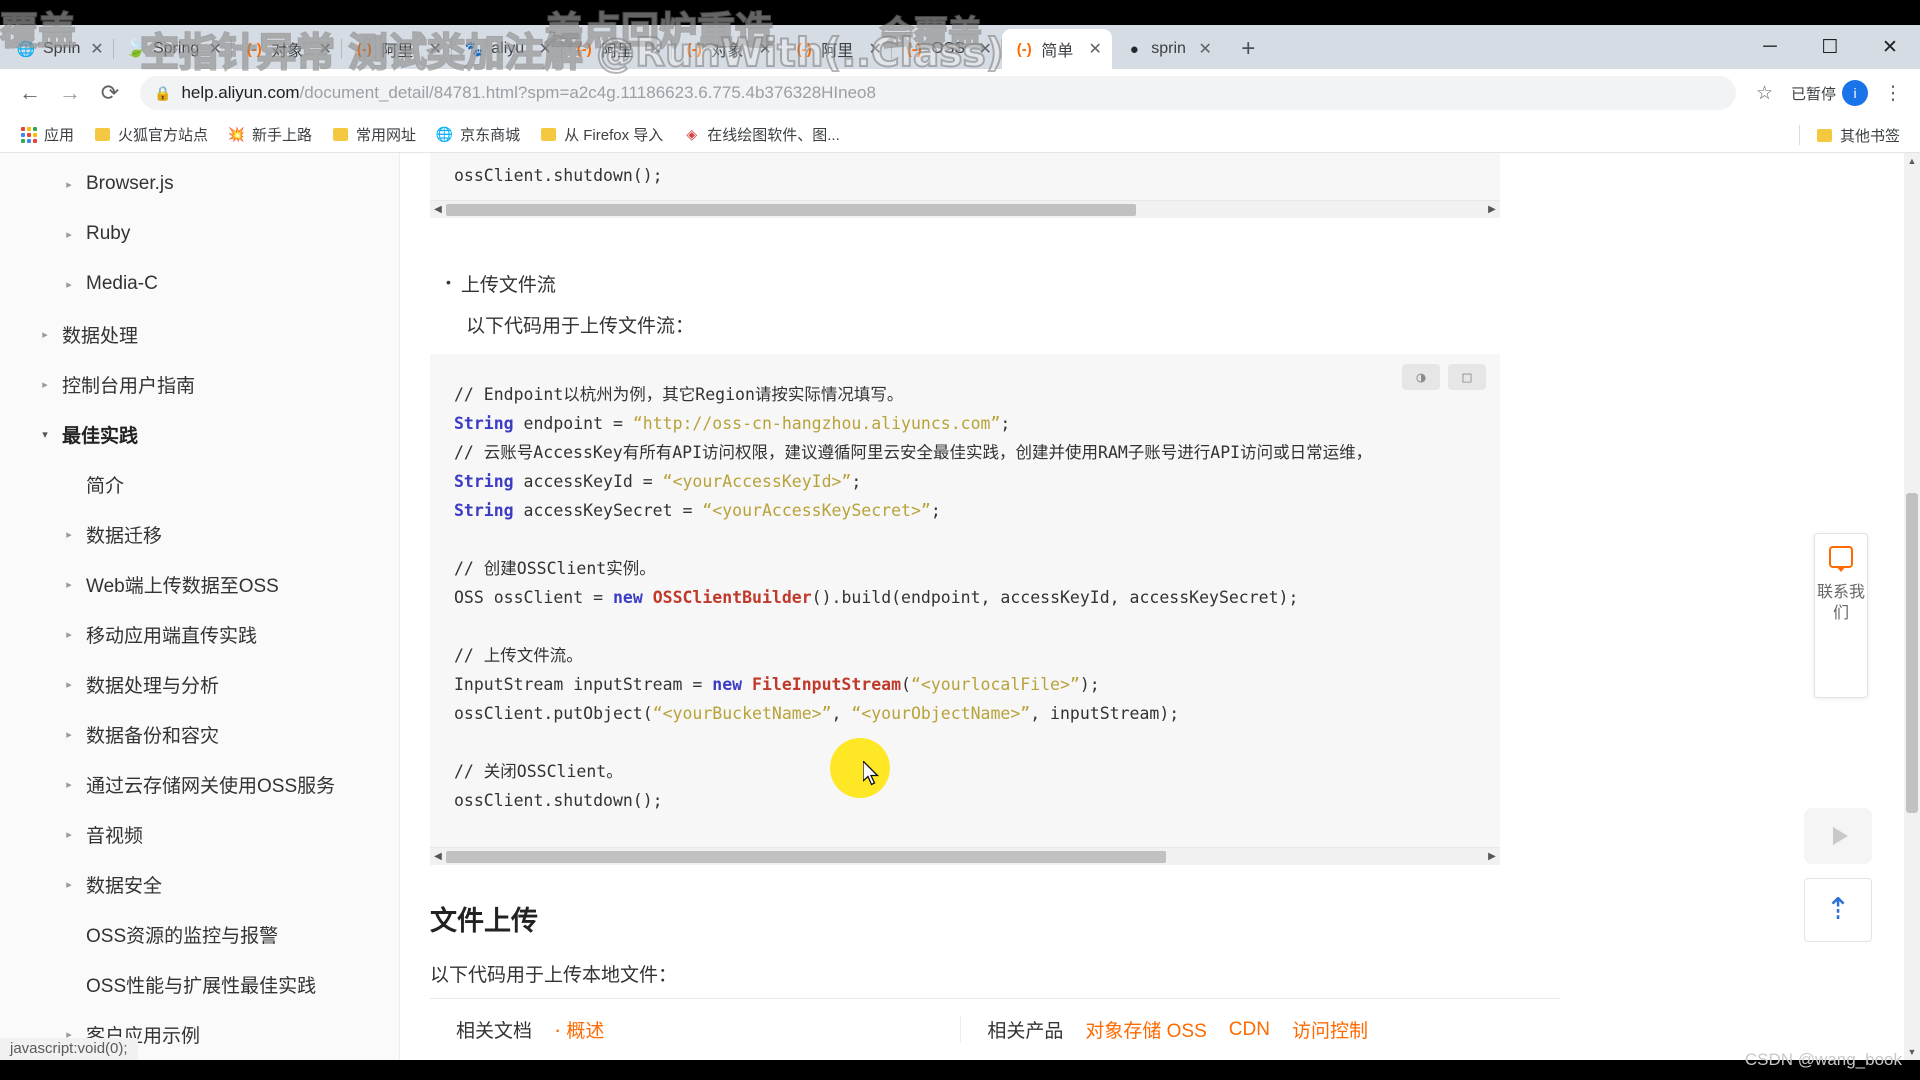 The height and width of the screenshot is (1080, 1920). I want to click on browser-tab: 🌐 Sprin ✕, so click(59, 49).